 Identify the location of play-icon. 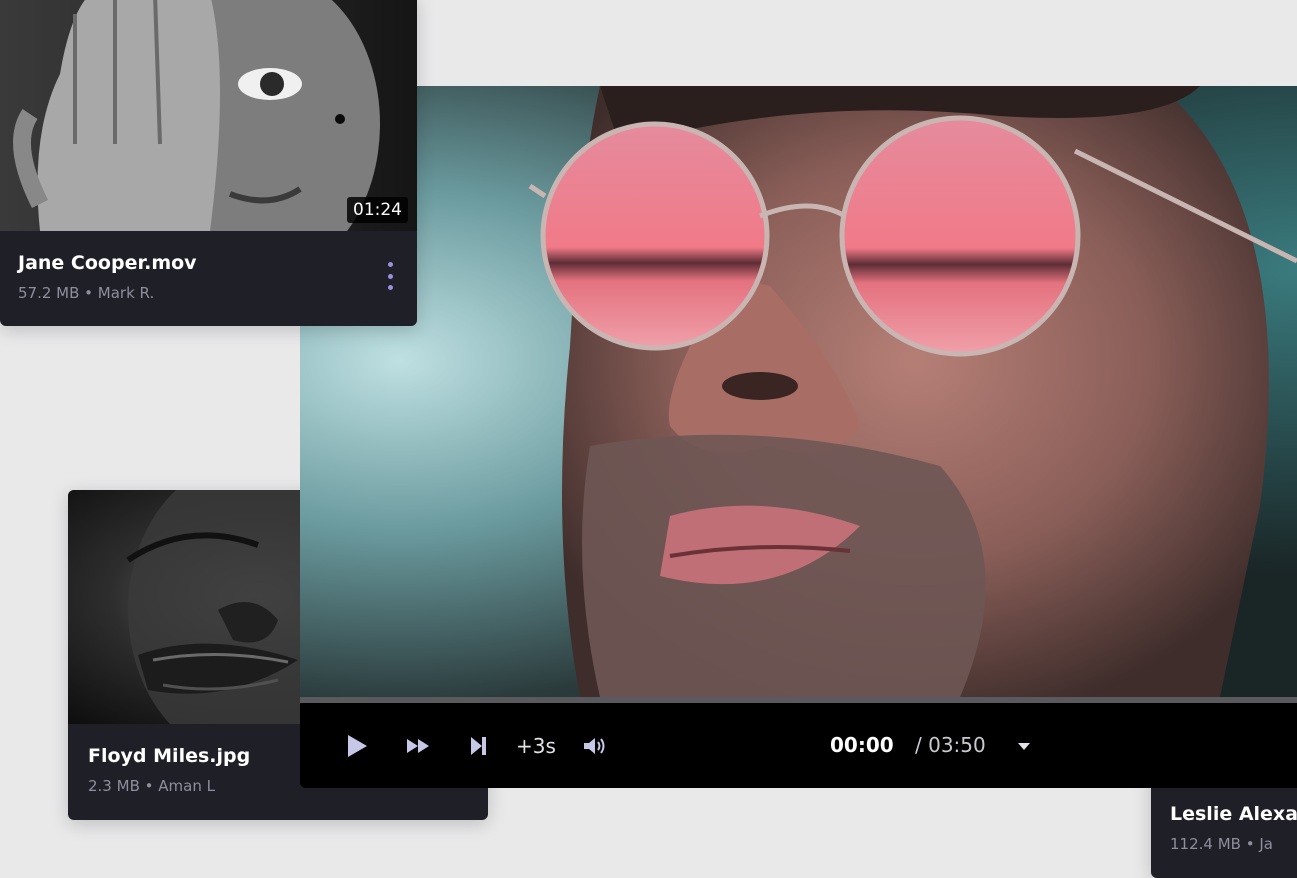
(357, 746).